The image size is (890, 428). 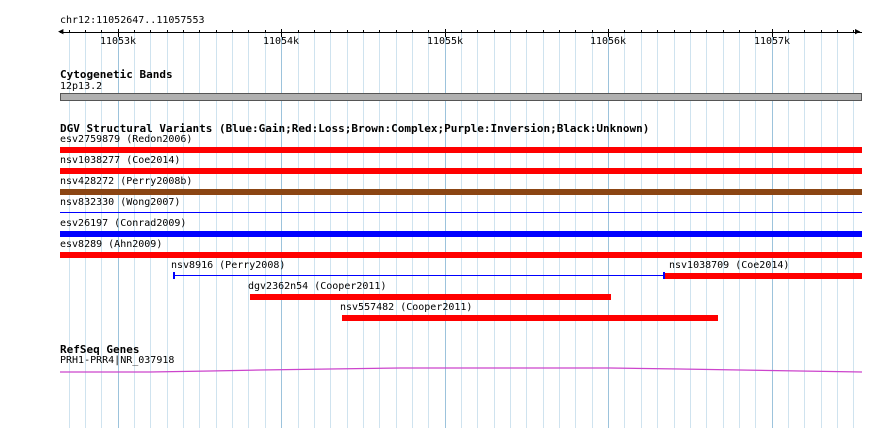 What do you see at coordinates (81, 86) in the screenshot?
I see `cytoband-label: 12p13.2` at bounding box center [81, 86].